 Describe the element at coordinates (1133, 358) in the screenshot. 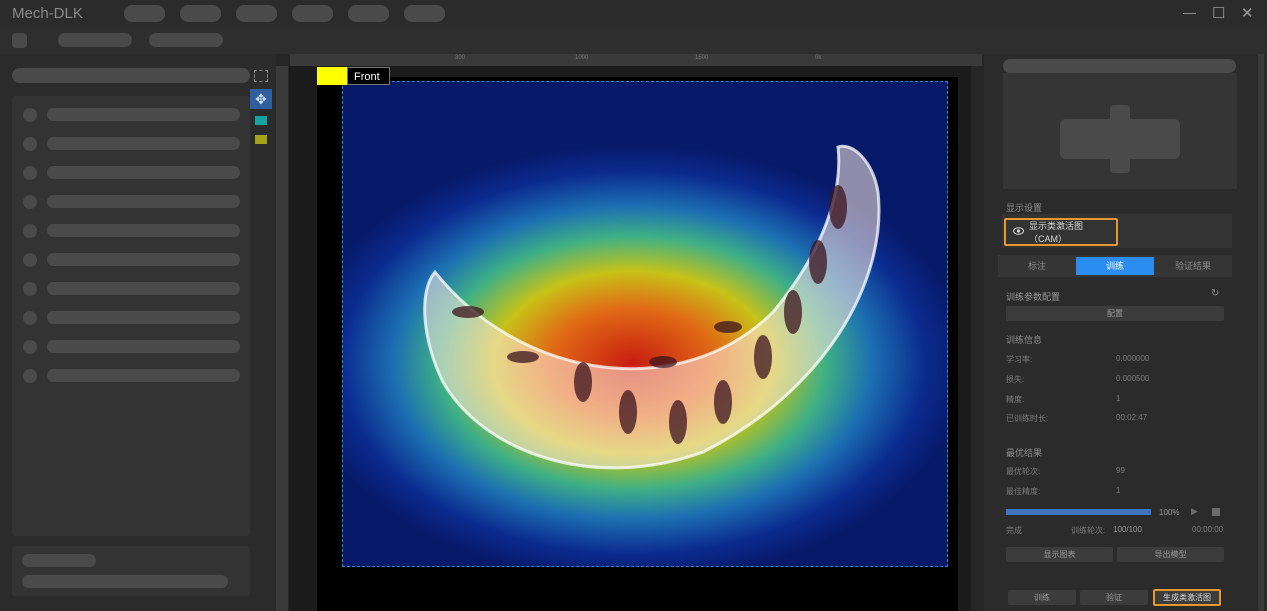

I see `learning-rate-value: 0.000000` at that location.